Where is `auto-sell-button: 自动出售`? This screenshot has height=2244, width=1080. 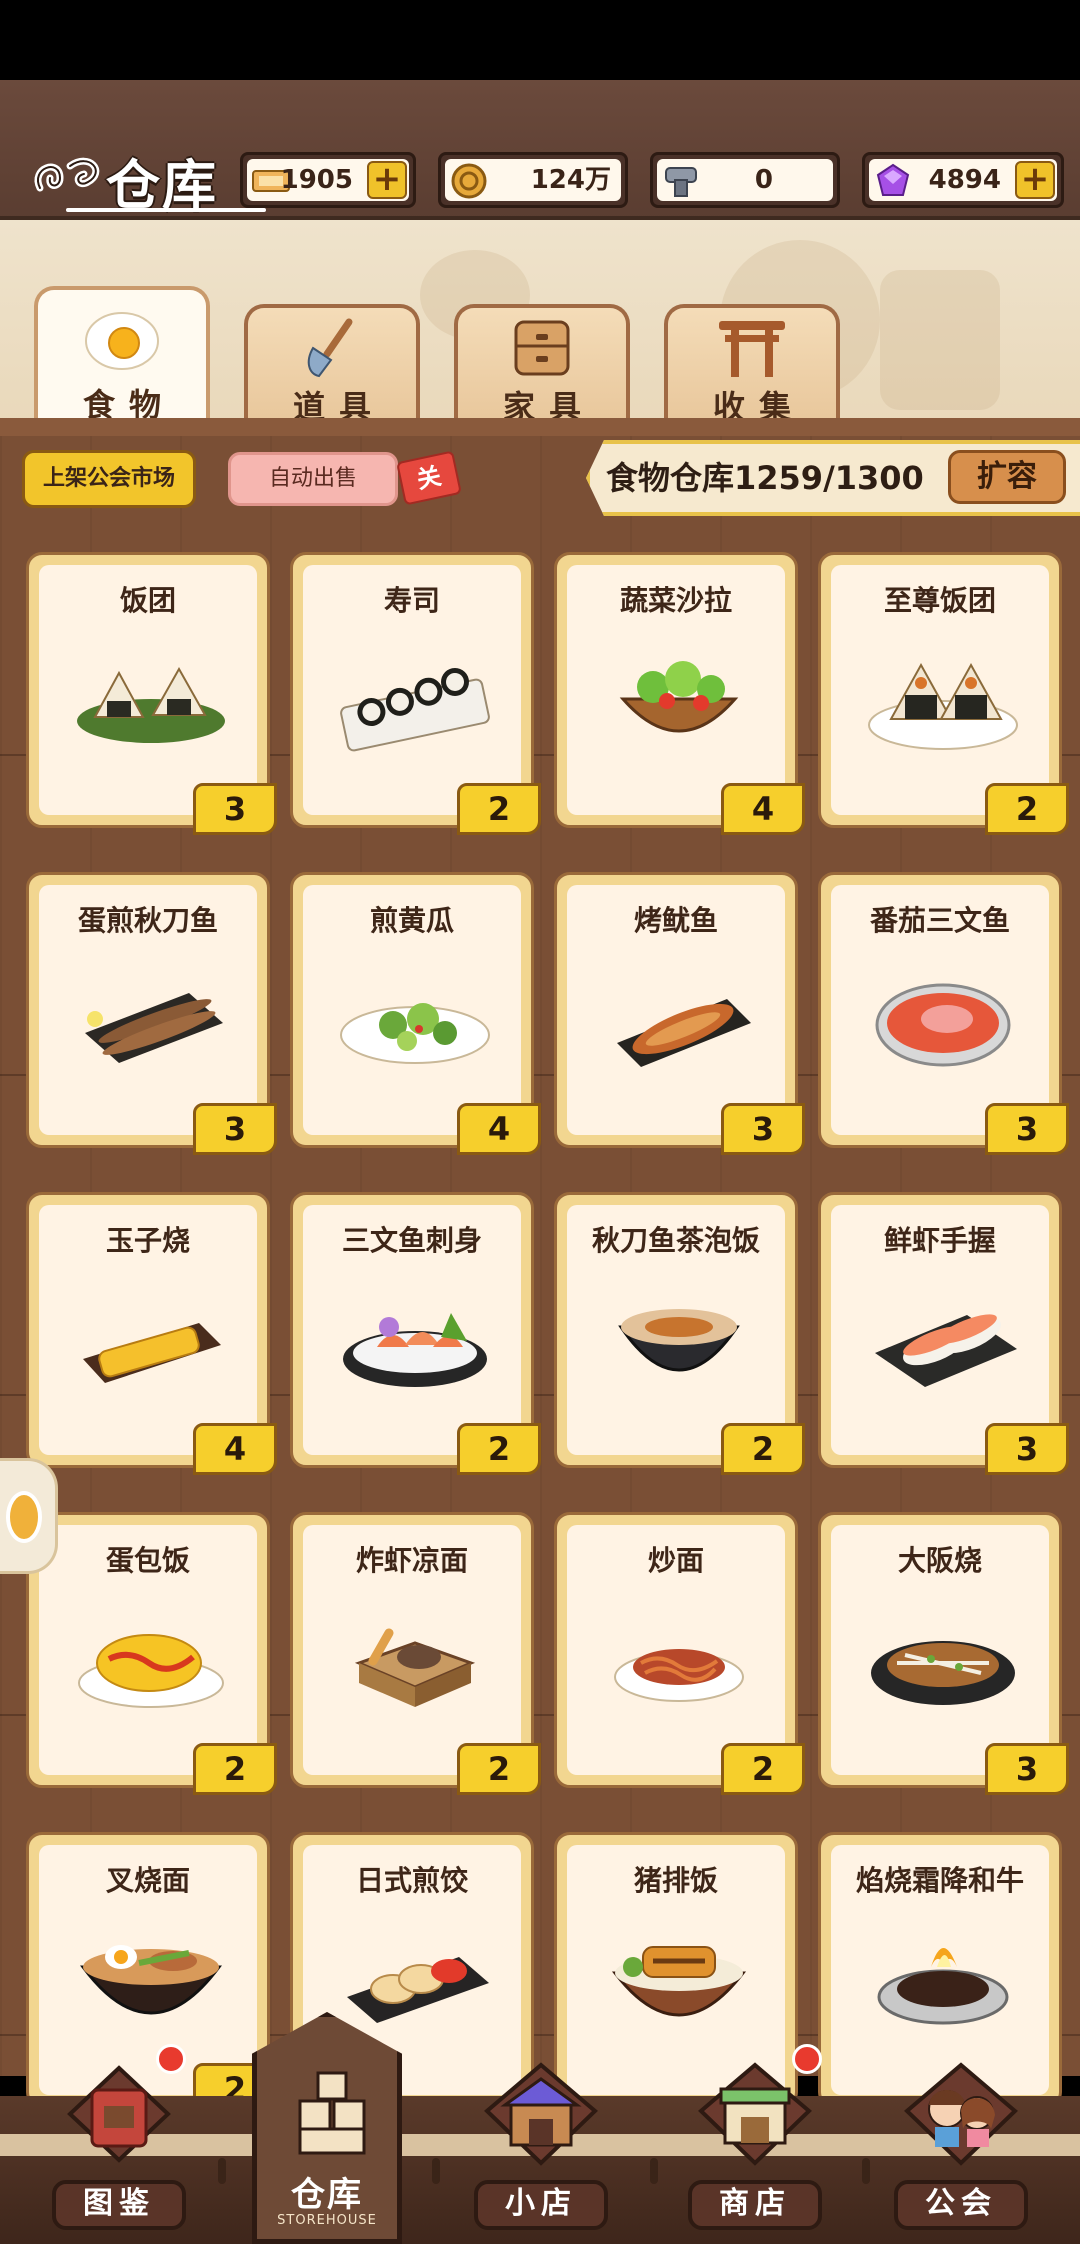 auto-sell-button: 自动出售 is located at coordinates (313, 479).